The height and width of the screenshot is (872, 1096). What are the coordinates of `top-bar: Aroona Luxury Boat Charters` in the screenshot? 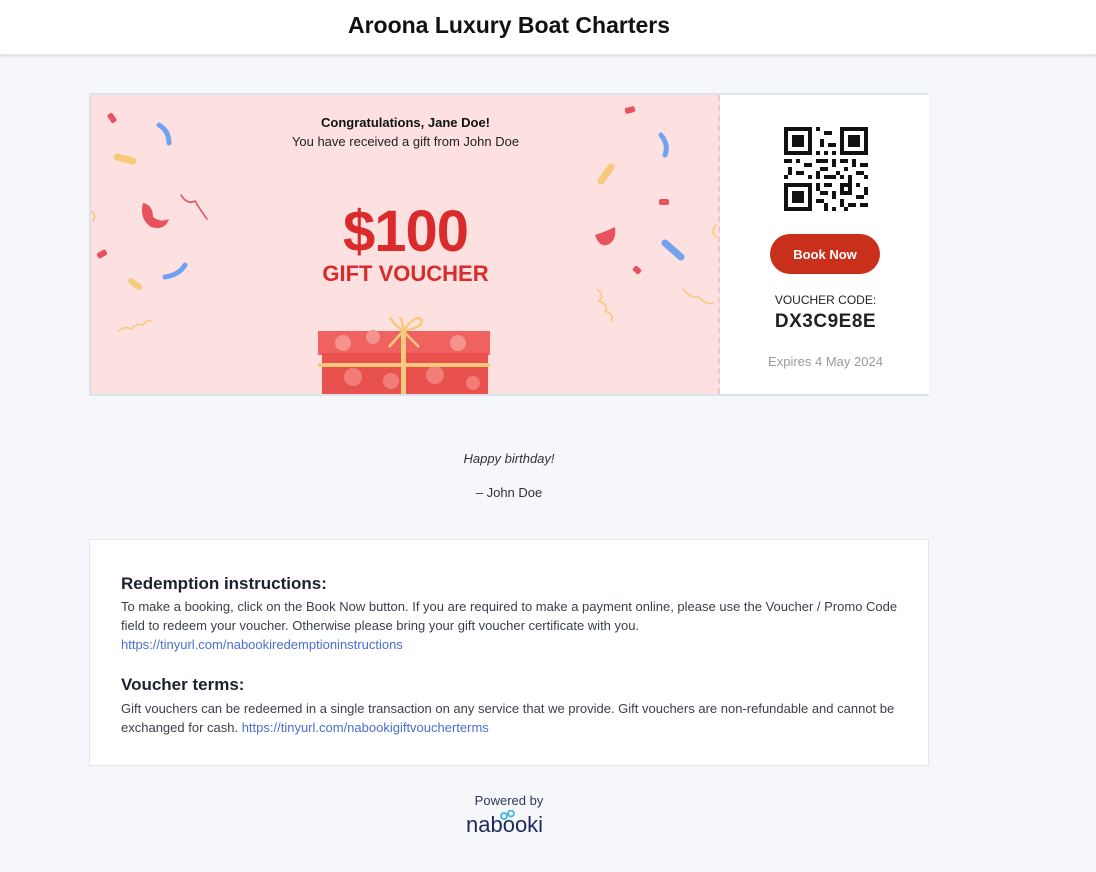 It's located at (548, 27).